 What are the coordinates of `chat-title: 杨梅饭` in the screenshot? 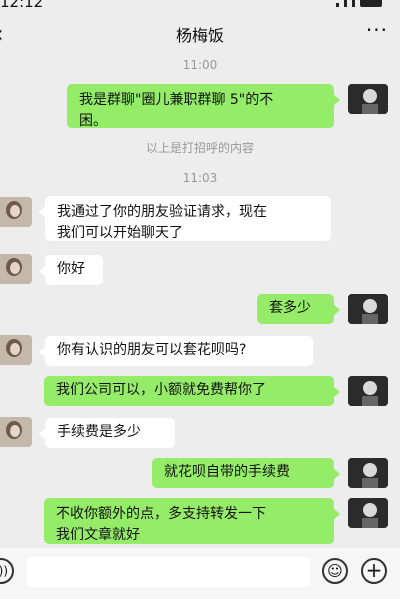 It's located at (199, 35).